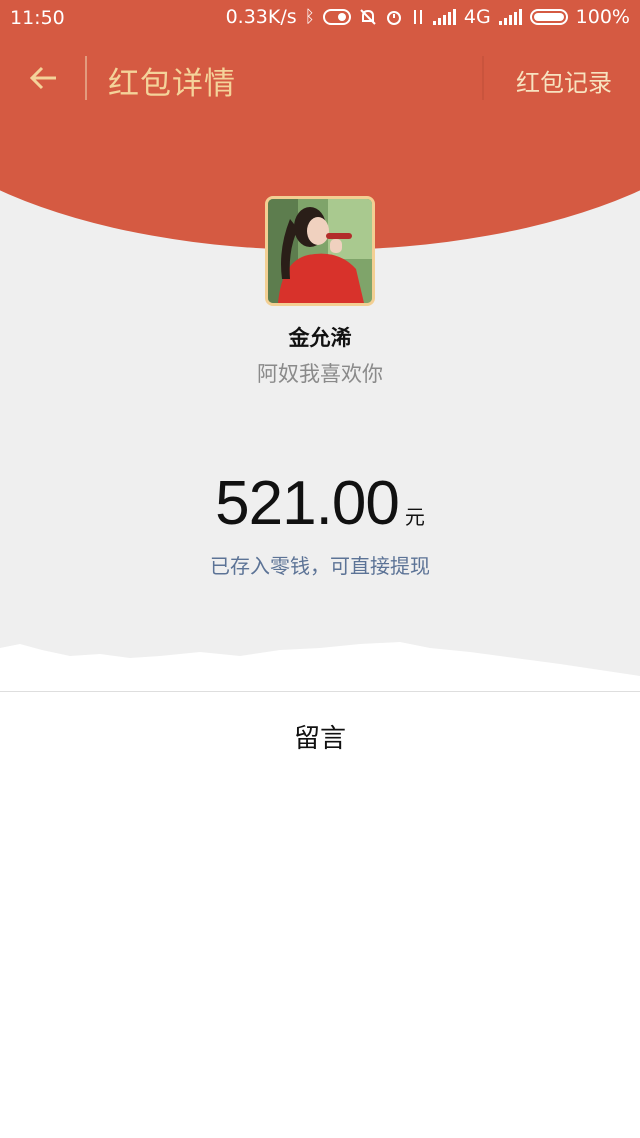  Describe the element at coordinates (37, 18) in the screenshot. I see `status-time: 11:50` at that location.